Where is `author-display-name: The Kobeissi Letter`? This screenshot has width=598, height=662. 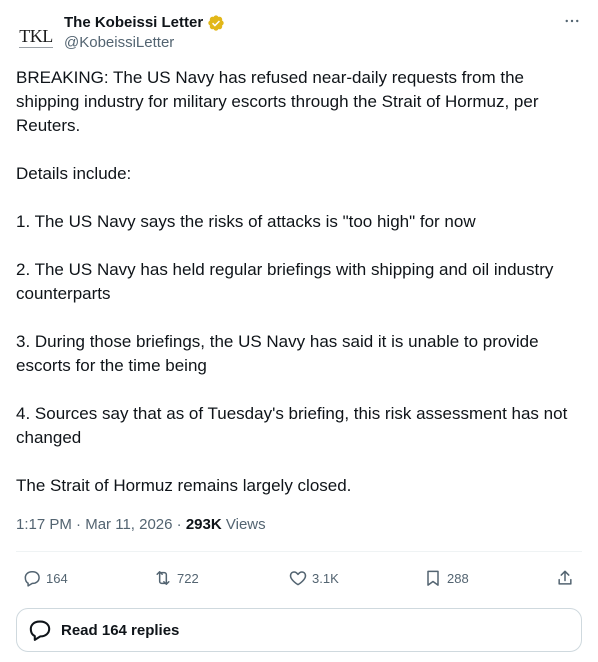 author-display-name: The Kobeissi Letter is located at coordinates (133, 23).